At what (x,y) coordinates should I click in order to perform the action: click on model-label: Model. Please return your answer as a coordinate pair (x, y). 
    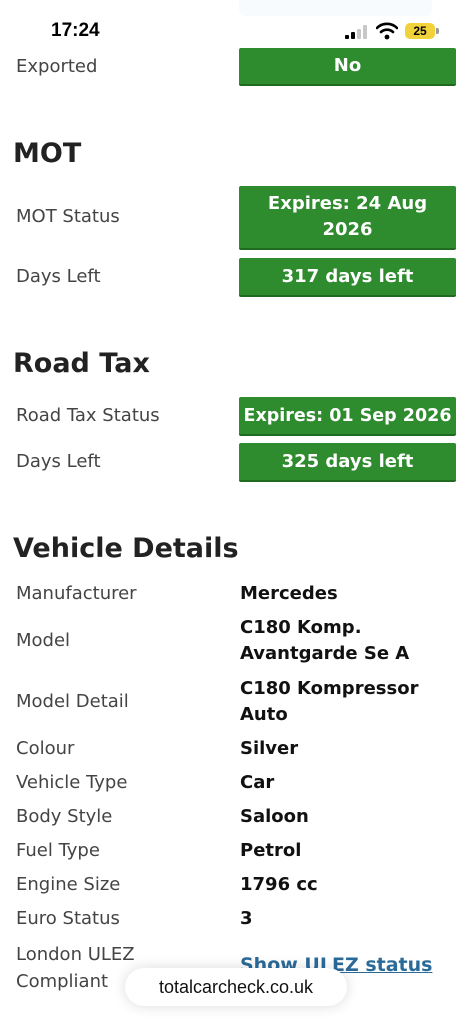
    Looking at the image, I should click on (43, 640).